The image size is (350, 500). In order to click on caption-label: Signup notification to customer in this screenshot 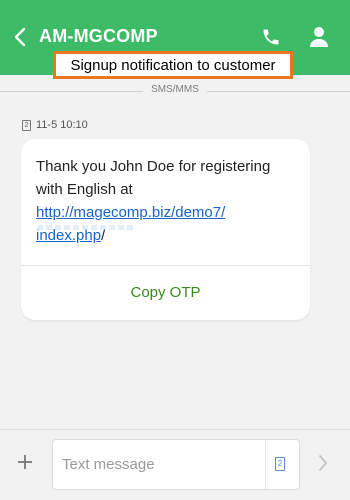, I will do `click(173, 65)`.